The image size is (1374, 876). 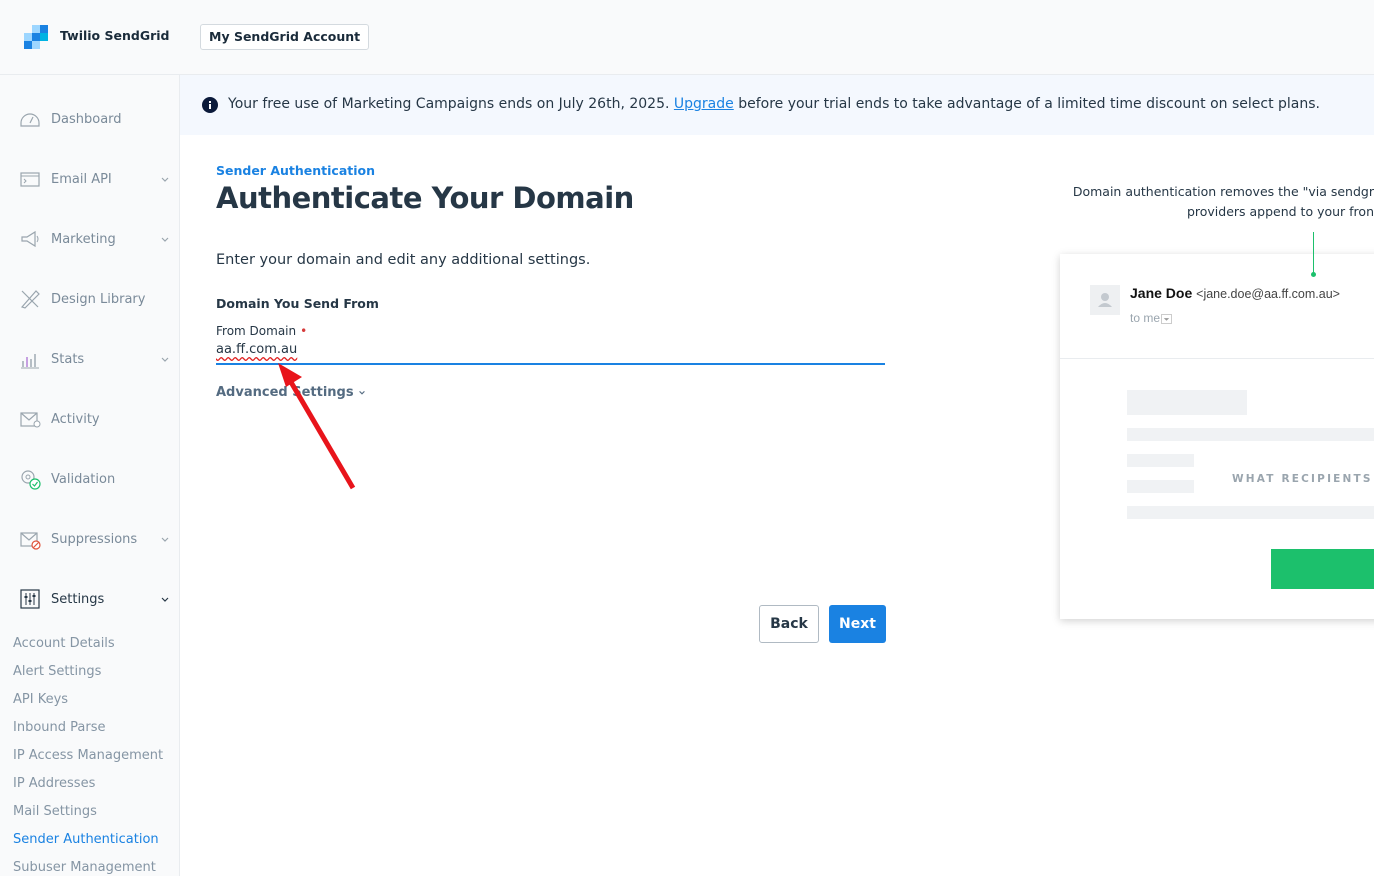 I want to click on breadcrumb: Sender Authentication, so click(x=295, y=170).